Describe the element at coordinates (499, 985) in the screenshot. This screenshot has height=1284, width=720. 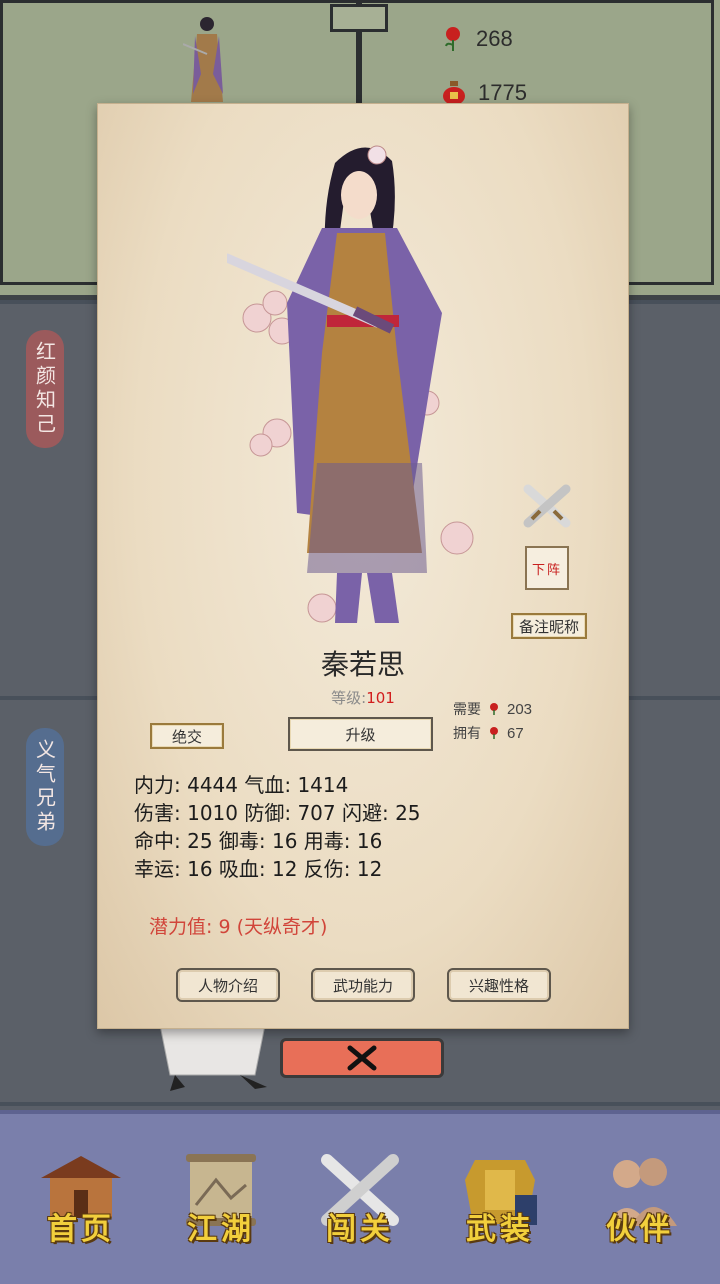
I see `tab-interests-personality: 兴趣性格` at that location.